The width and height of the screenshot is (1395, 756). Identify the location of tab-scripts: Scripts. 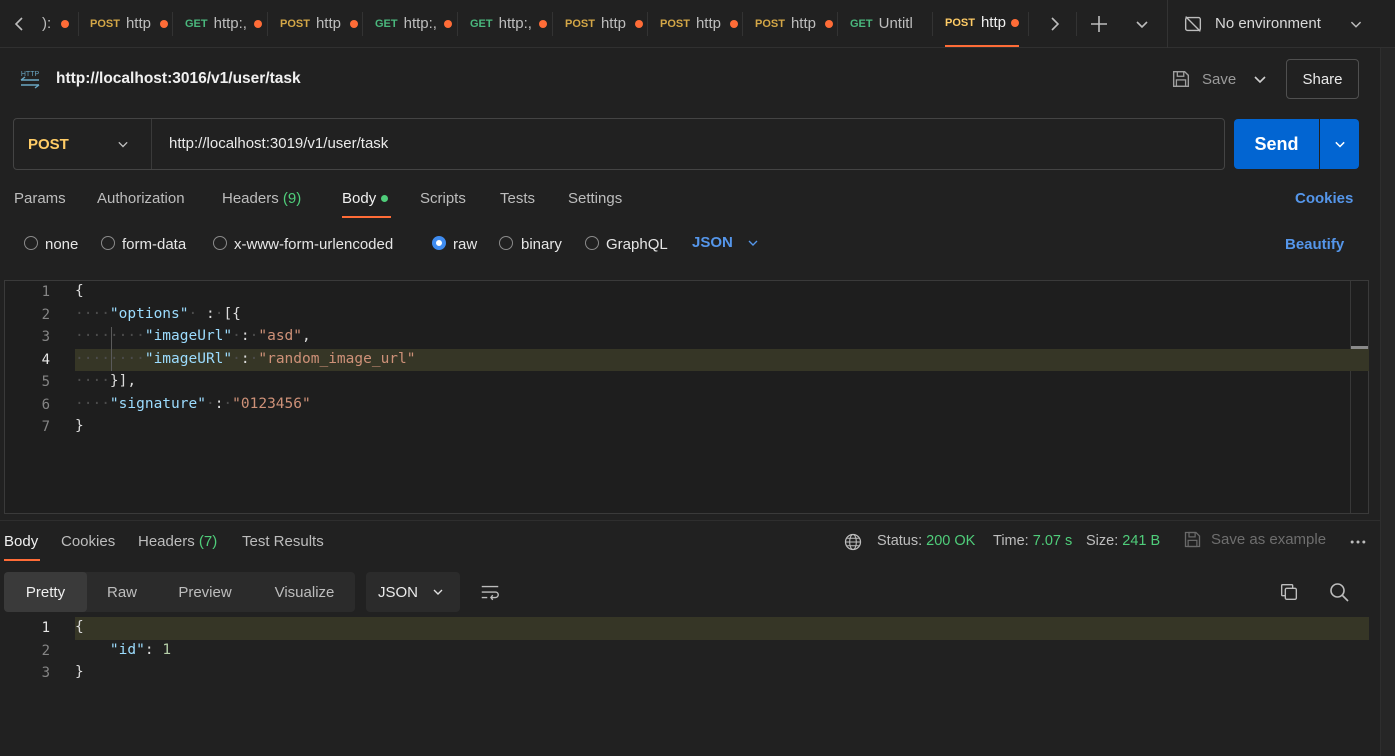
(443, 198).